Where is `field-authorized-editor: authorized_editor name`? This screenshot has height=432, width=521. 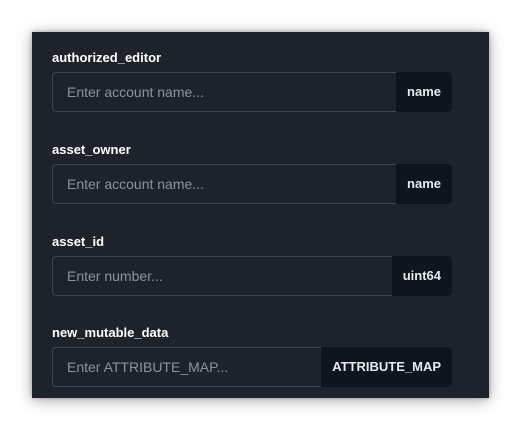 field-authorized-editor: authorized_editor name is located at coordinates (252, 81).